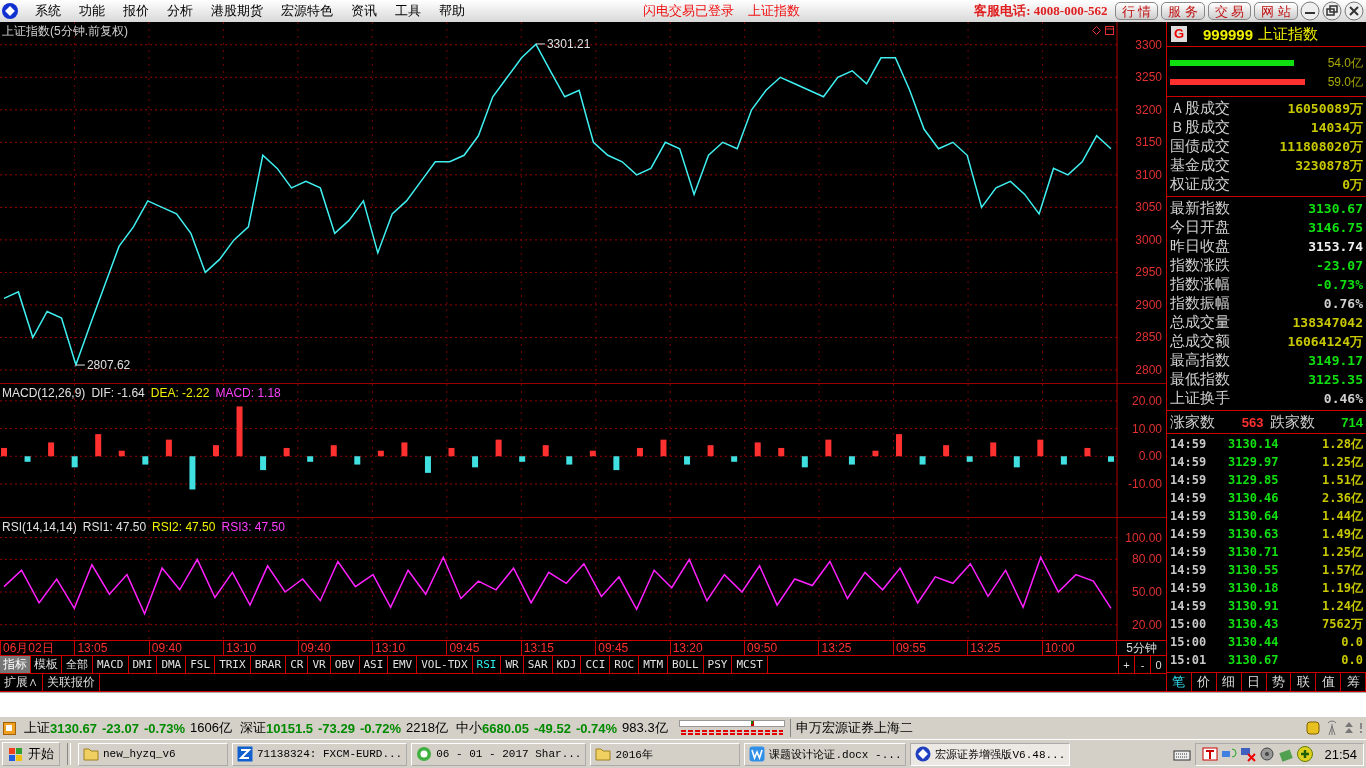 The width and height of the screenshot is (1366, 768). I want to click on taskbar-button: 2016年, so click(665, 754).